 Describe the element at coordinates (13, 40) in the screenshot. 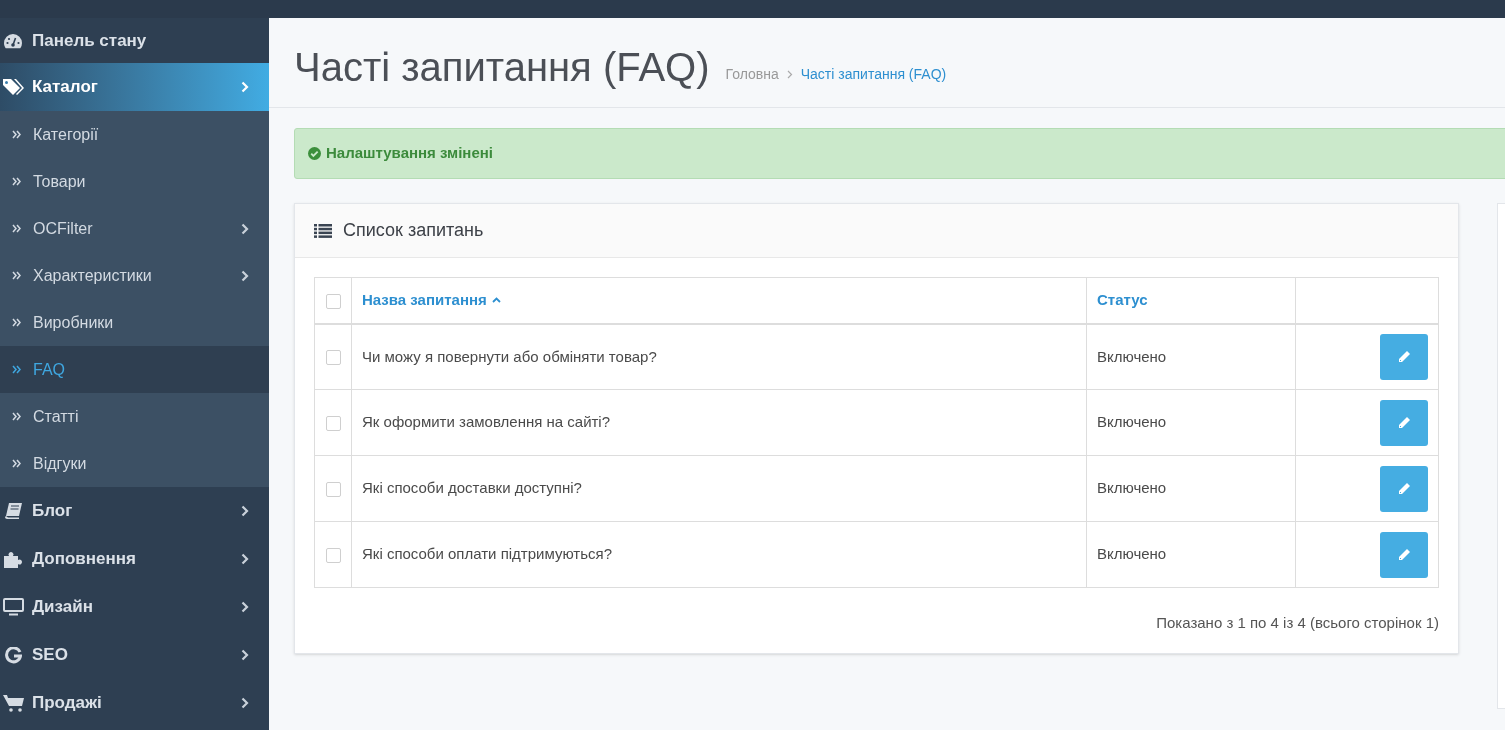

I see `dashboard-icon` at that location.